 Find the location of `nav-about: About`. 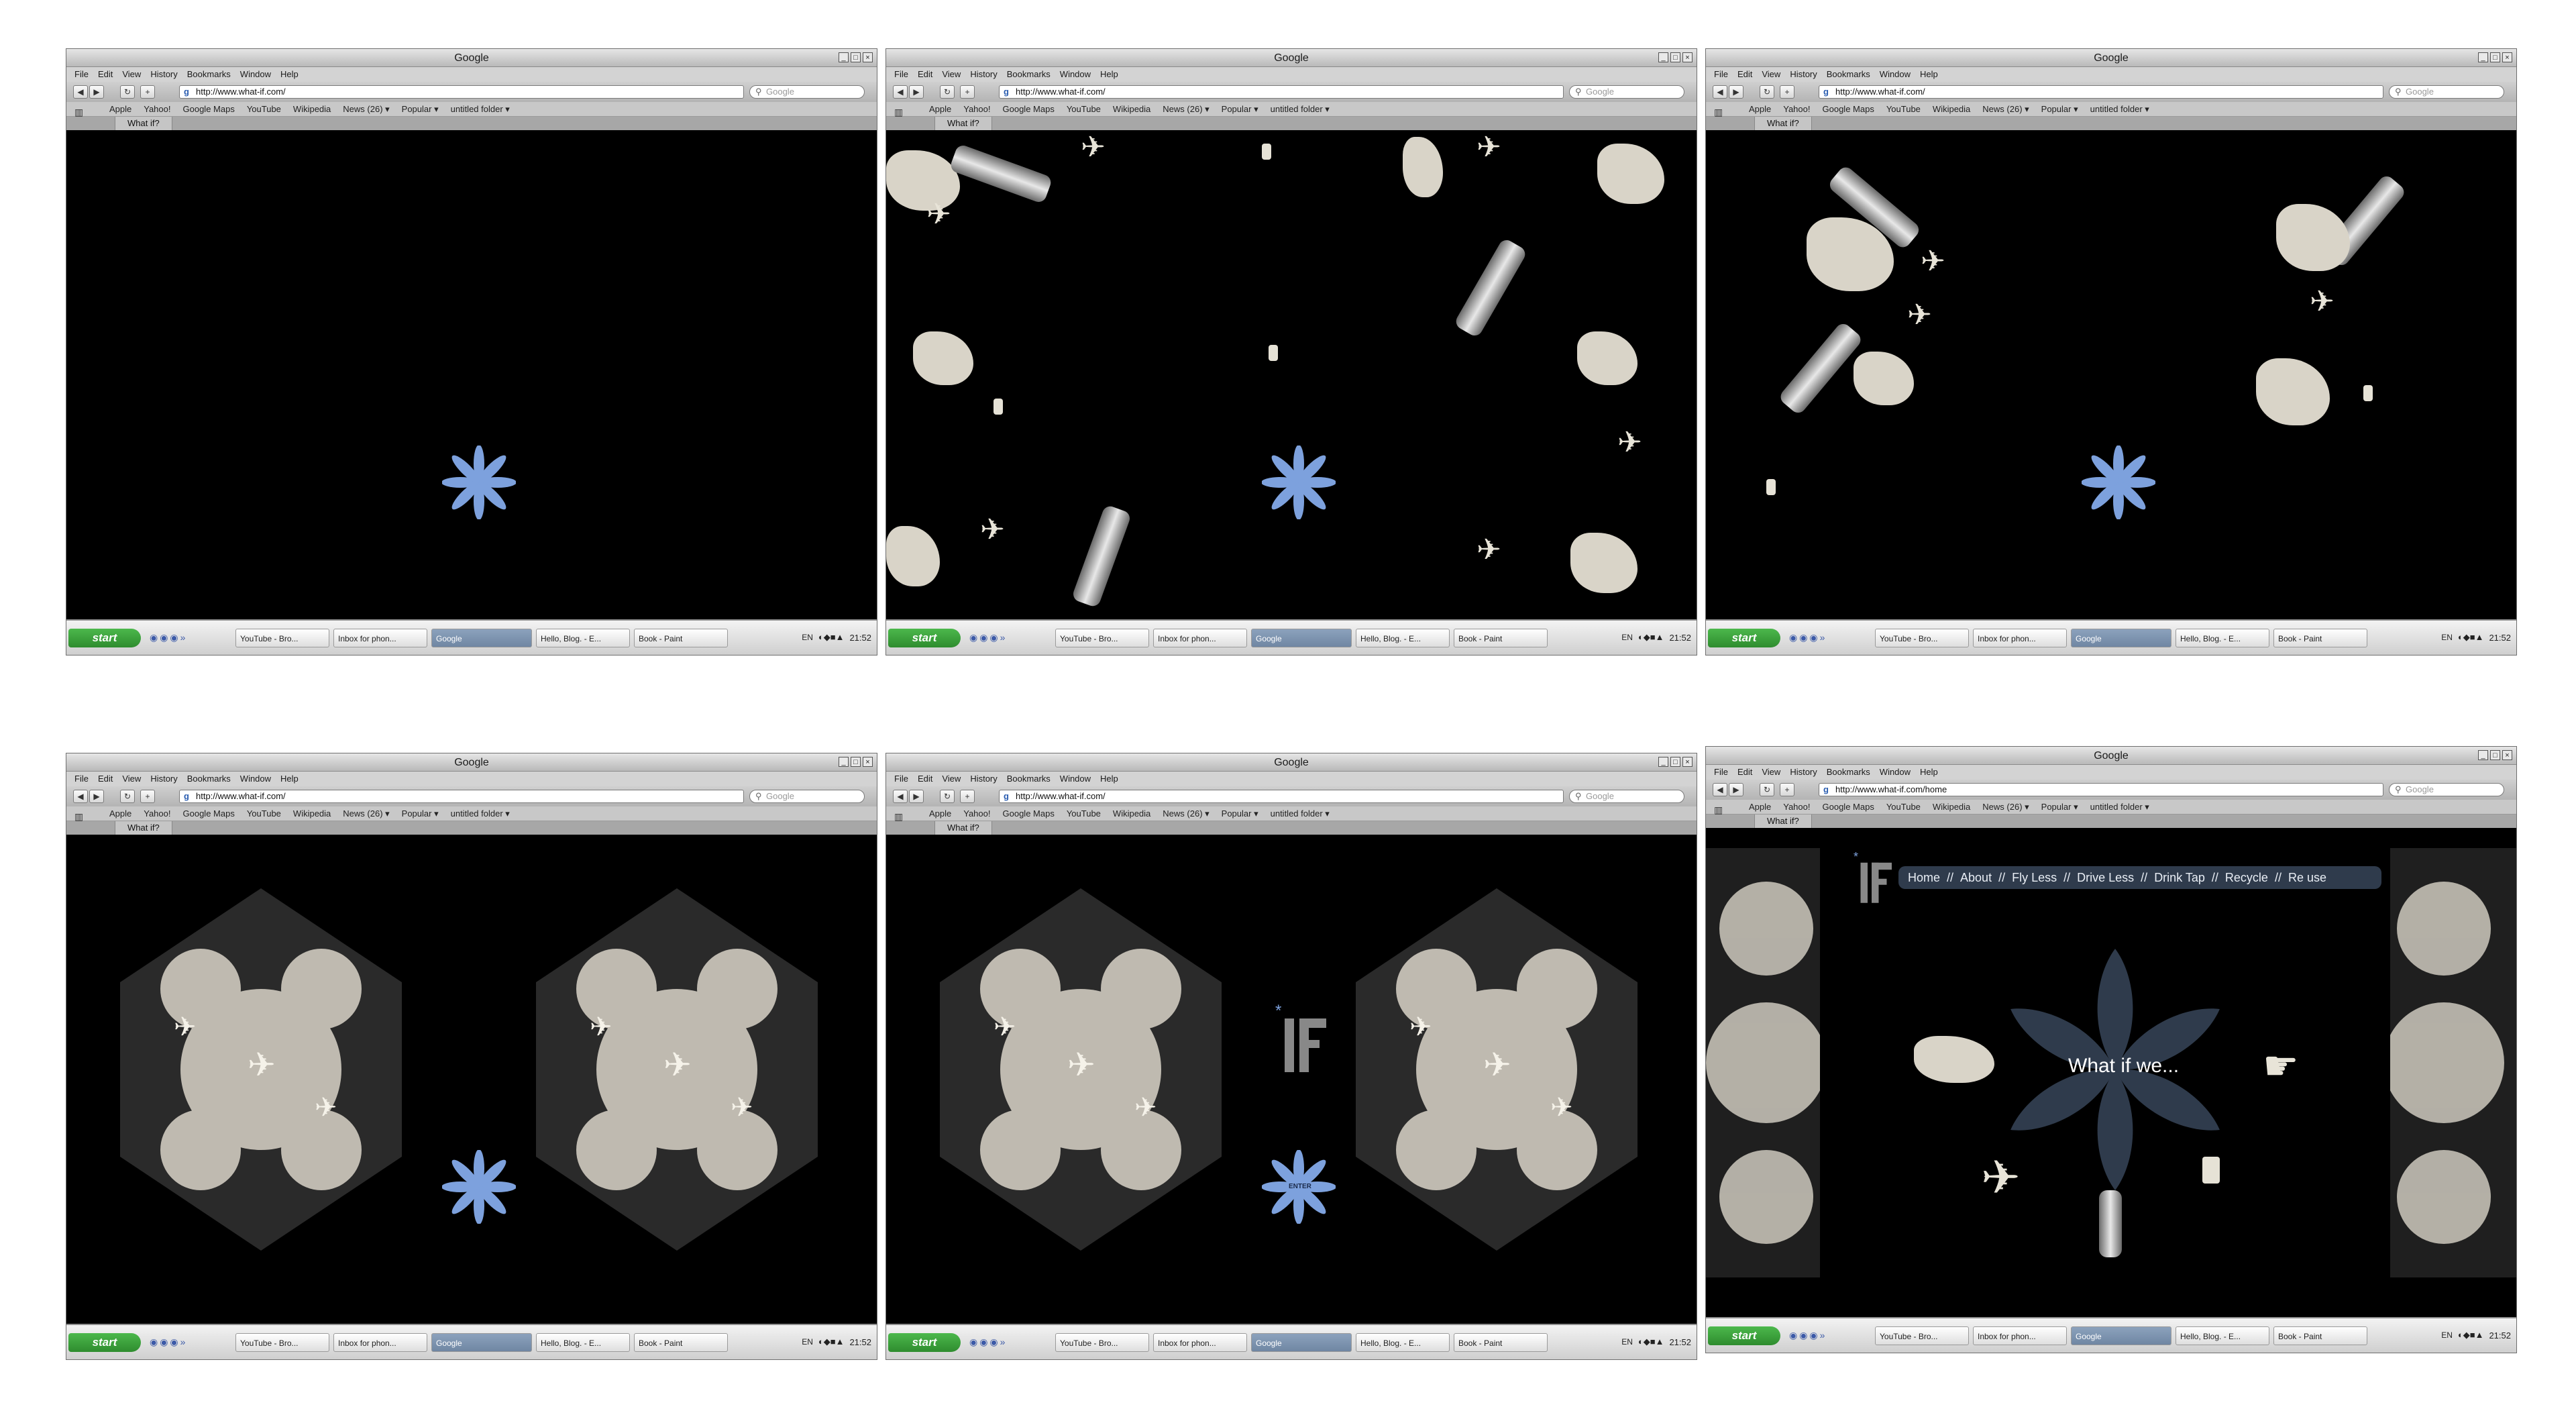

nav-about: About is located at coordinates (1976, 877).